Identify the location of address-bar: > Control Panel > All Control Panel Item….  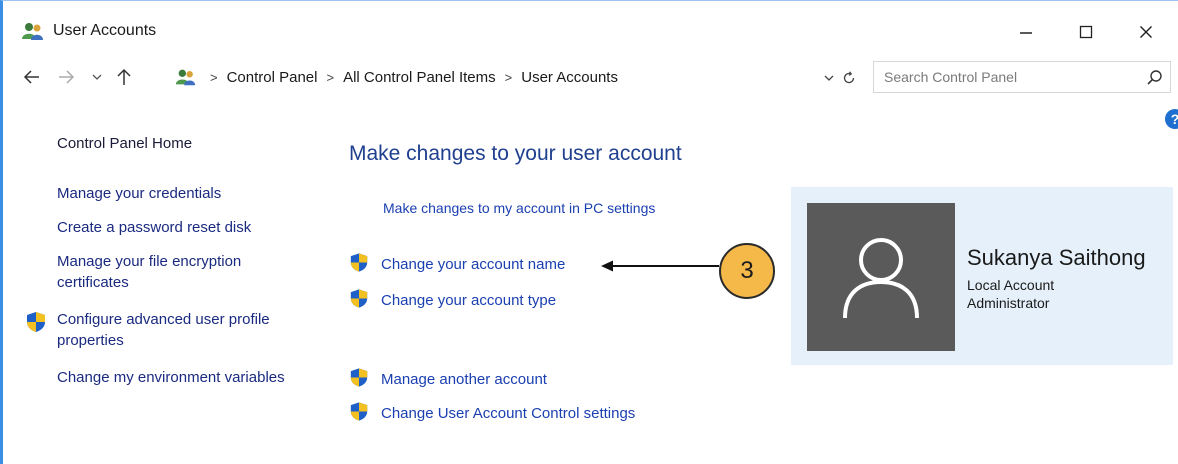
(499, 78).